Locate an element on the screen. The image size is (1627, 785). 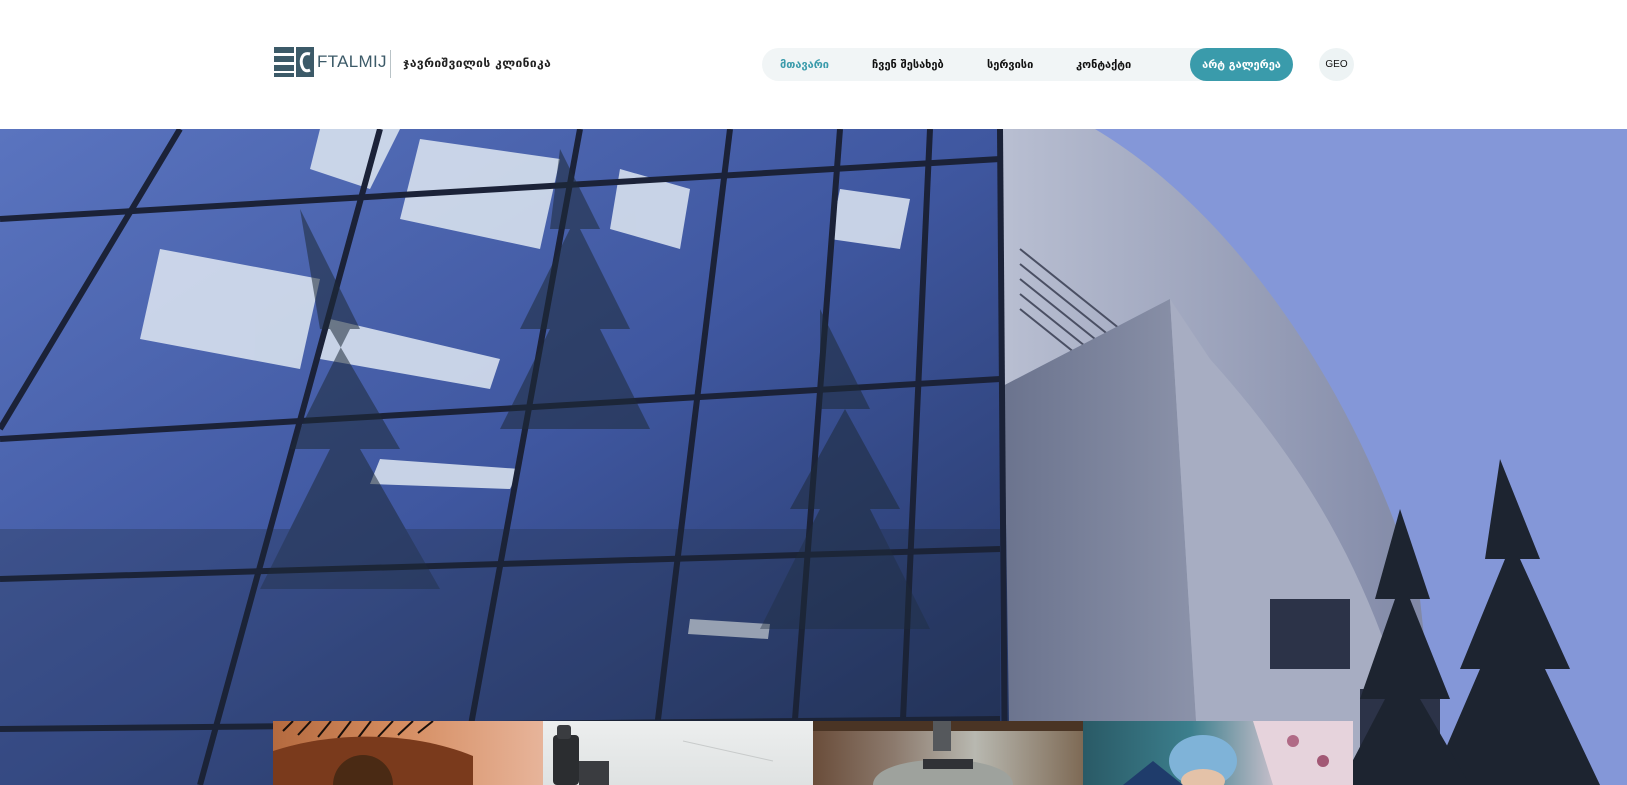
nav-item-services: სერვისი is located at coordinates (1010, 64).